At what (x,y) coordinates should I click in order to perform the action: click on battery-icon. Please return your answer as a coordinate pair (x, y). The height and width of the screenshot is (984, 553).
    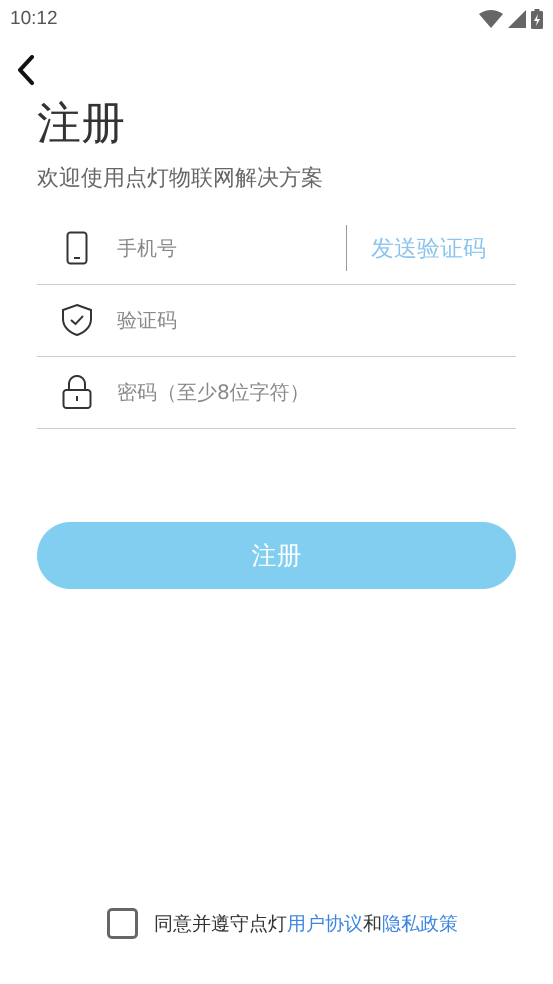
    Looking at the image, I should click on (537, 19).